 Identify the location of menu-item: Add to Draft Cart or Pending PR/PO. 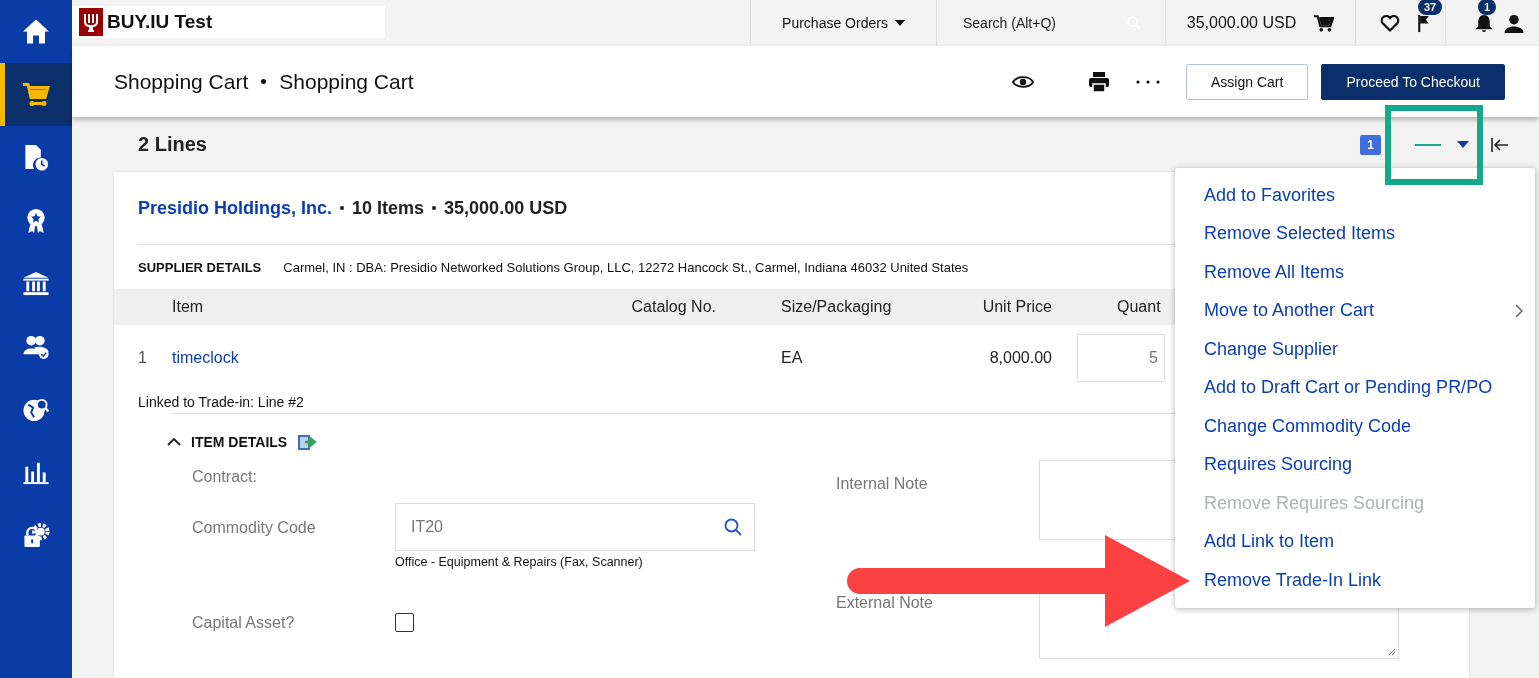
(1355, 387).